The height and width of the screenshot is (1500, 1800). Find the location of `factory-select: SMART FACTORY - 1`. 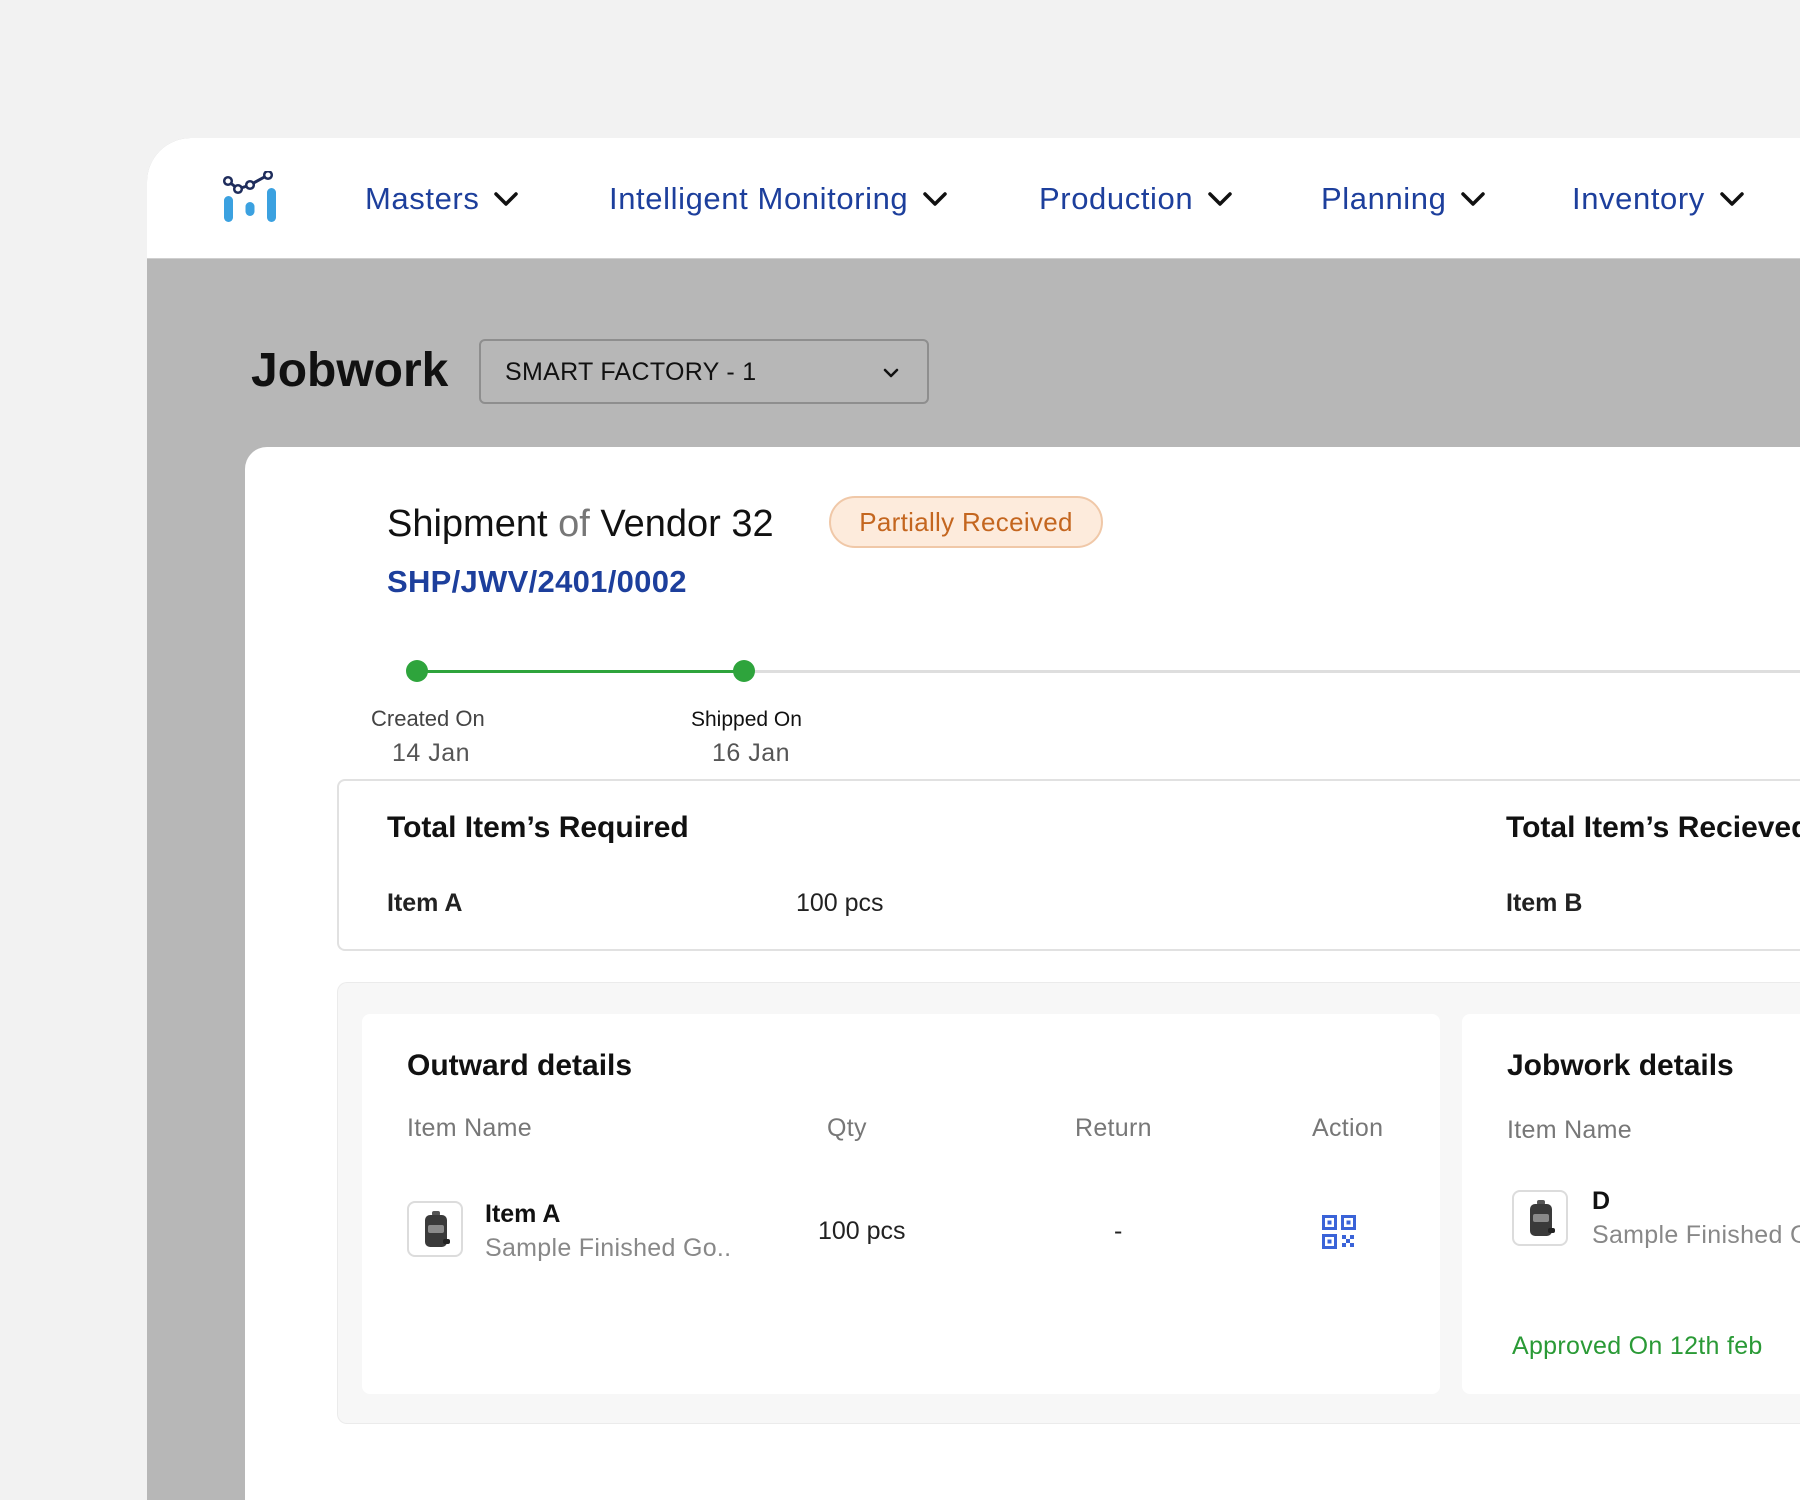

factory-select: SMART FACTORY - 1 is located at coordinates (704, 371).